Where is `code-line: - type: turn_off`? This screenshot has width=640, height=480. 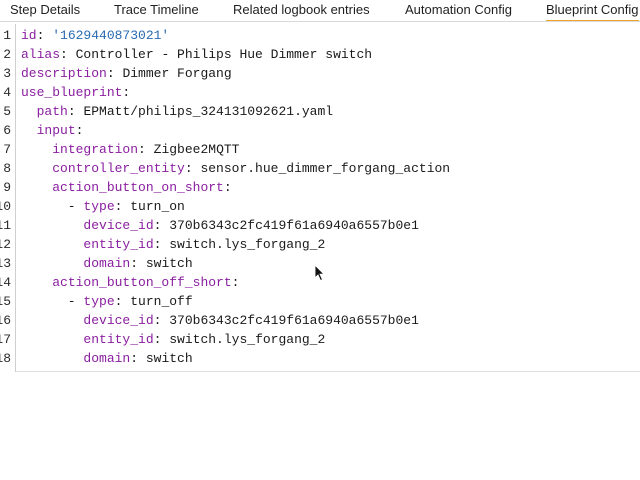 code-line: - type: turn_off is located at coordinates (107, 301).